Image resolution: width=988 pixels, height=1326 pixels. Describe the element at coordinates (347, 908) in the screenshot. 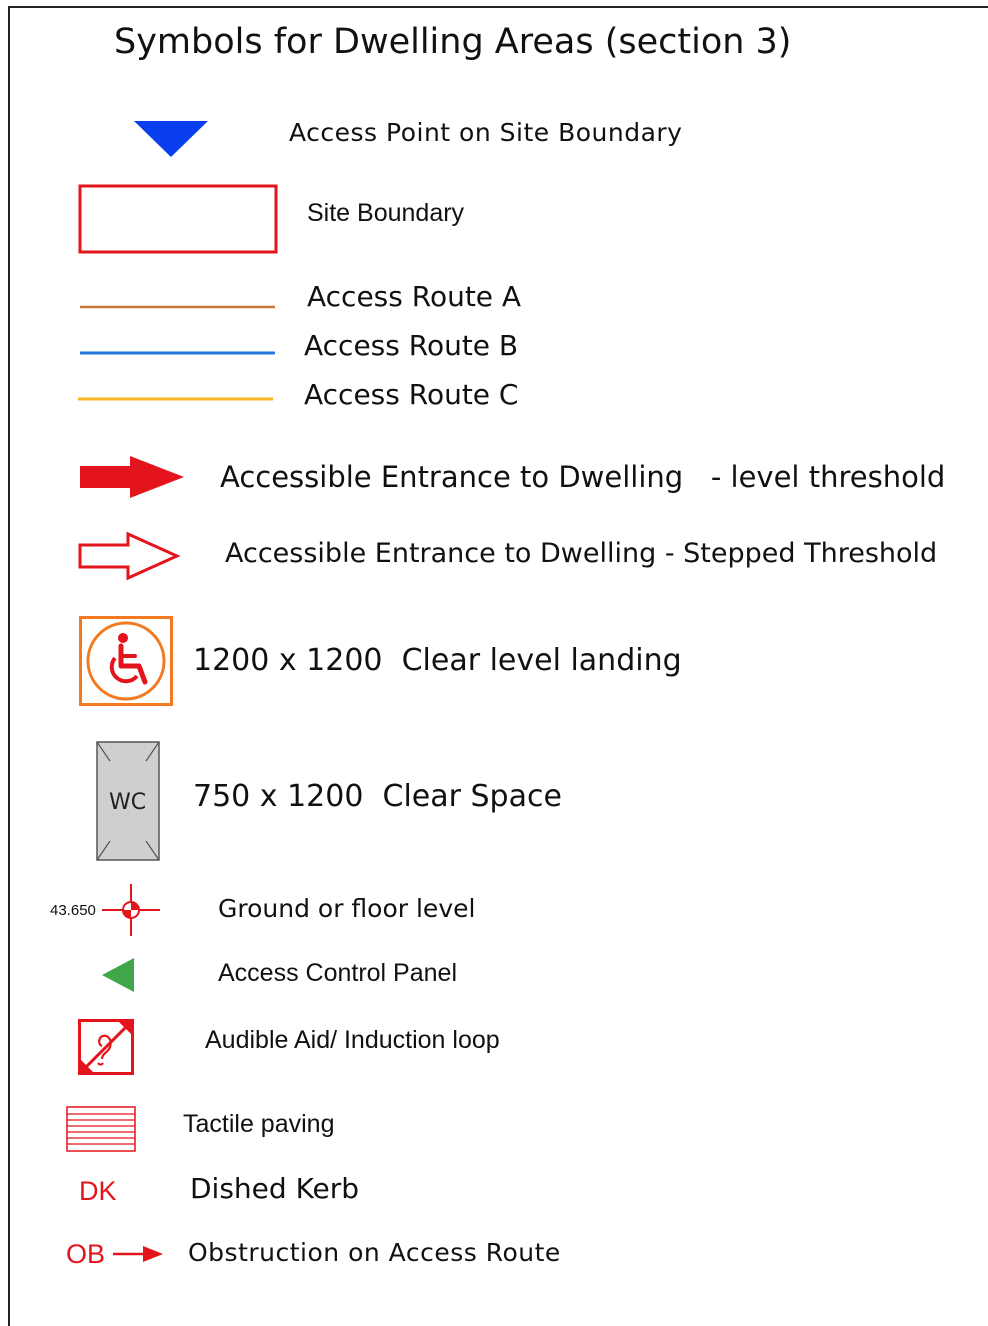

I see `label-ground-level: Ground or floor level` at that location.